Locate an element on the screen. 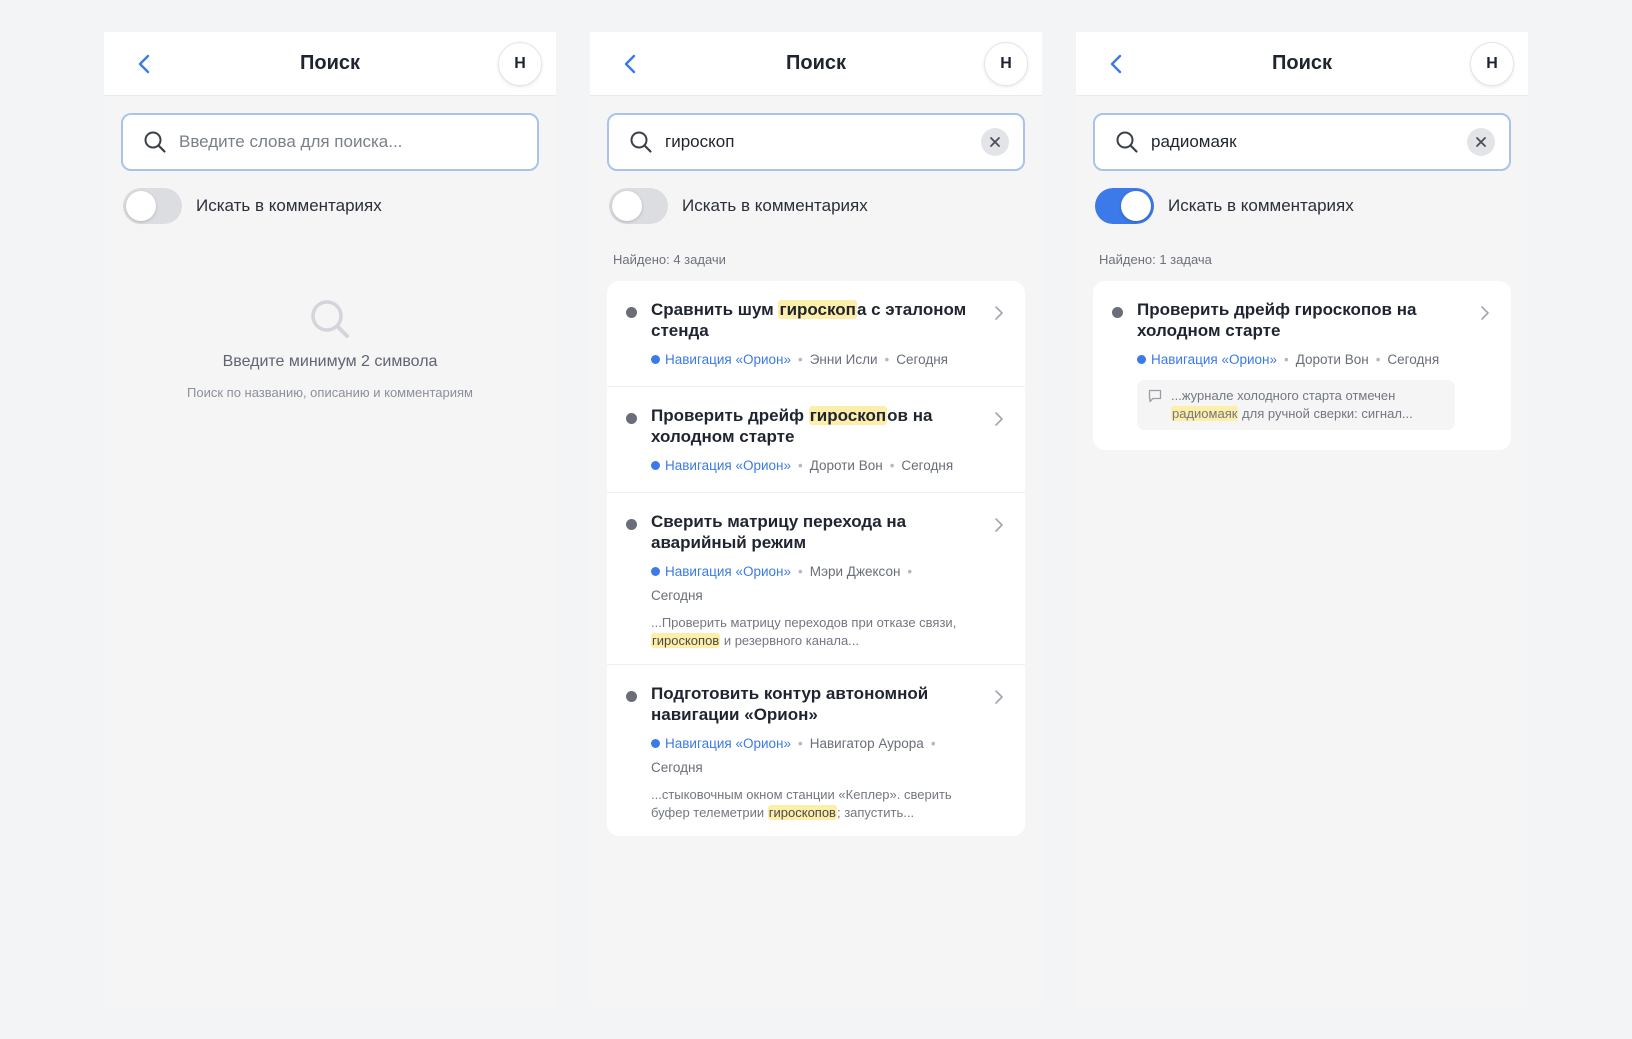 The width and height of the screenshot is (1632, 1039). author: Энни Исли is located at coordinates (843, 359).